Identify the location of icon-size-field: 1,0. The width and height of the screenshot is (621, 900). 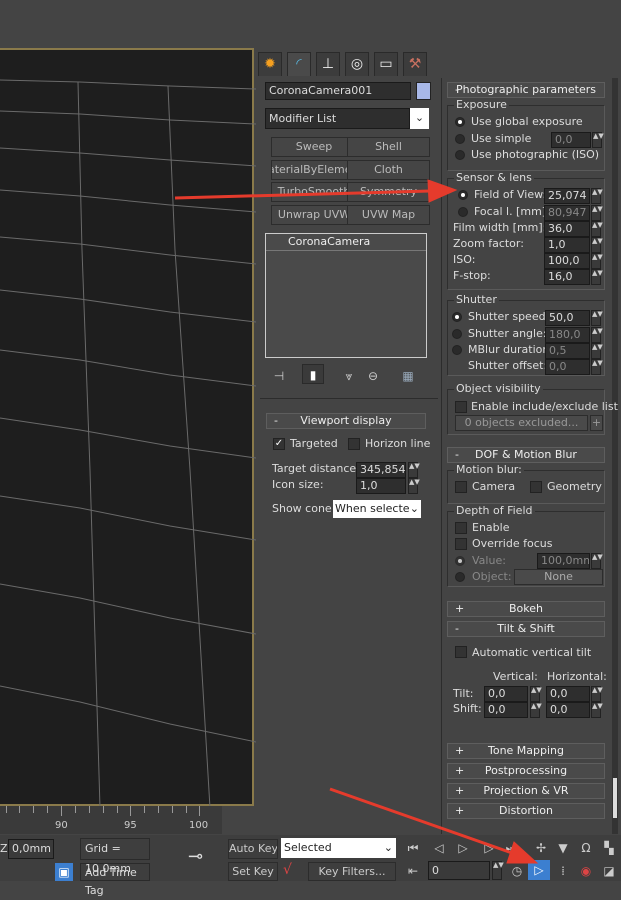
(381, 486).